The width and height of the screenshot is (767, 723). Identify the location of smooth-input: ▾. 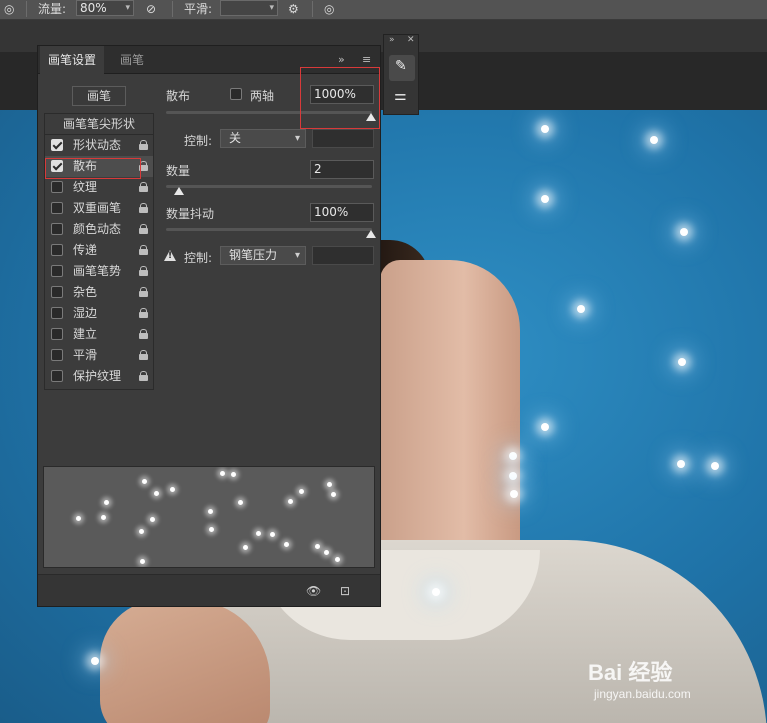
(249, 8).